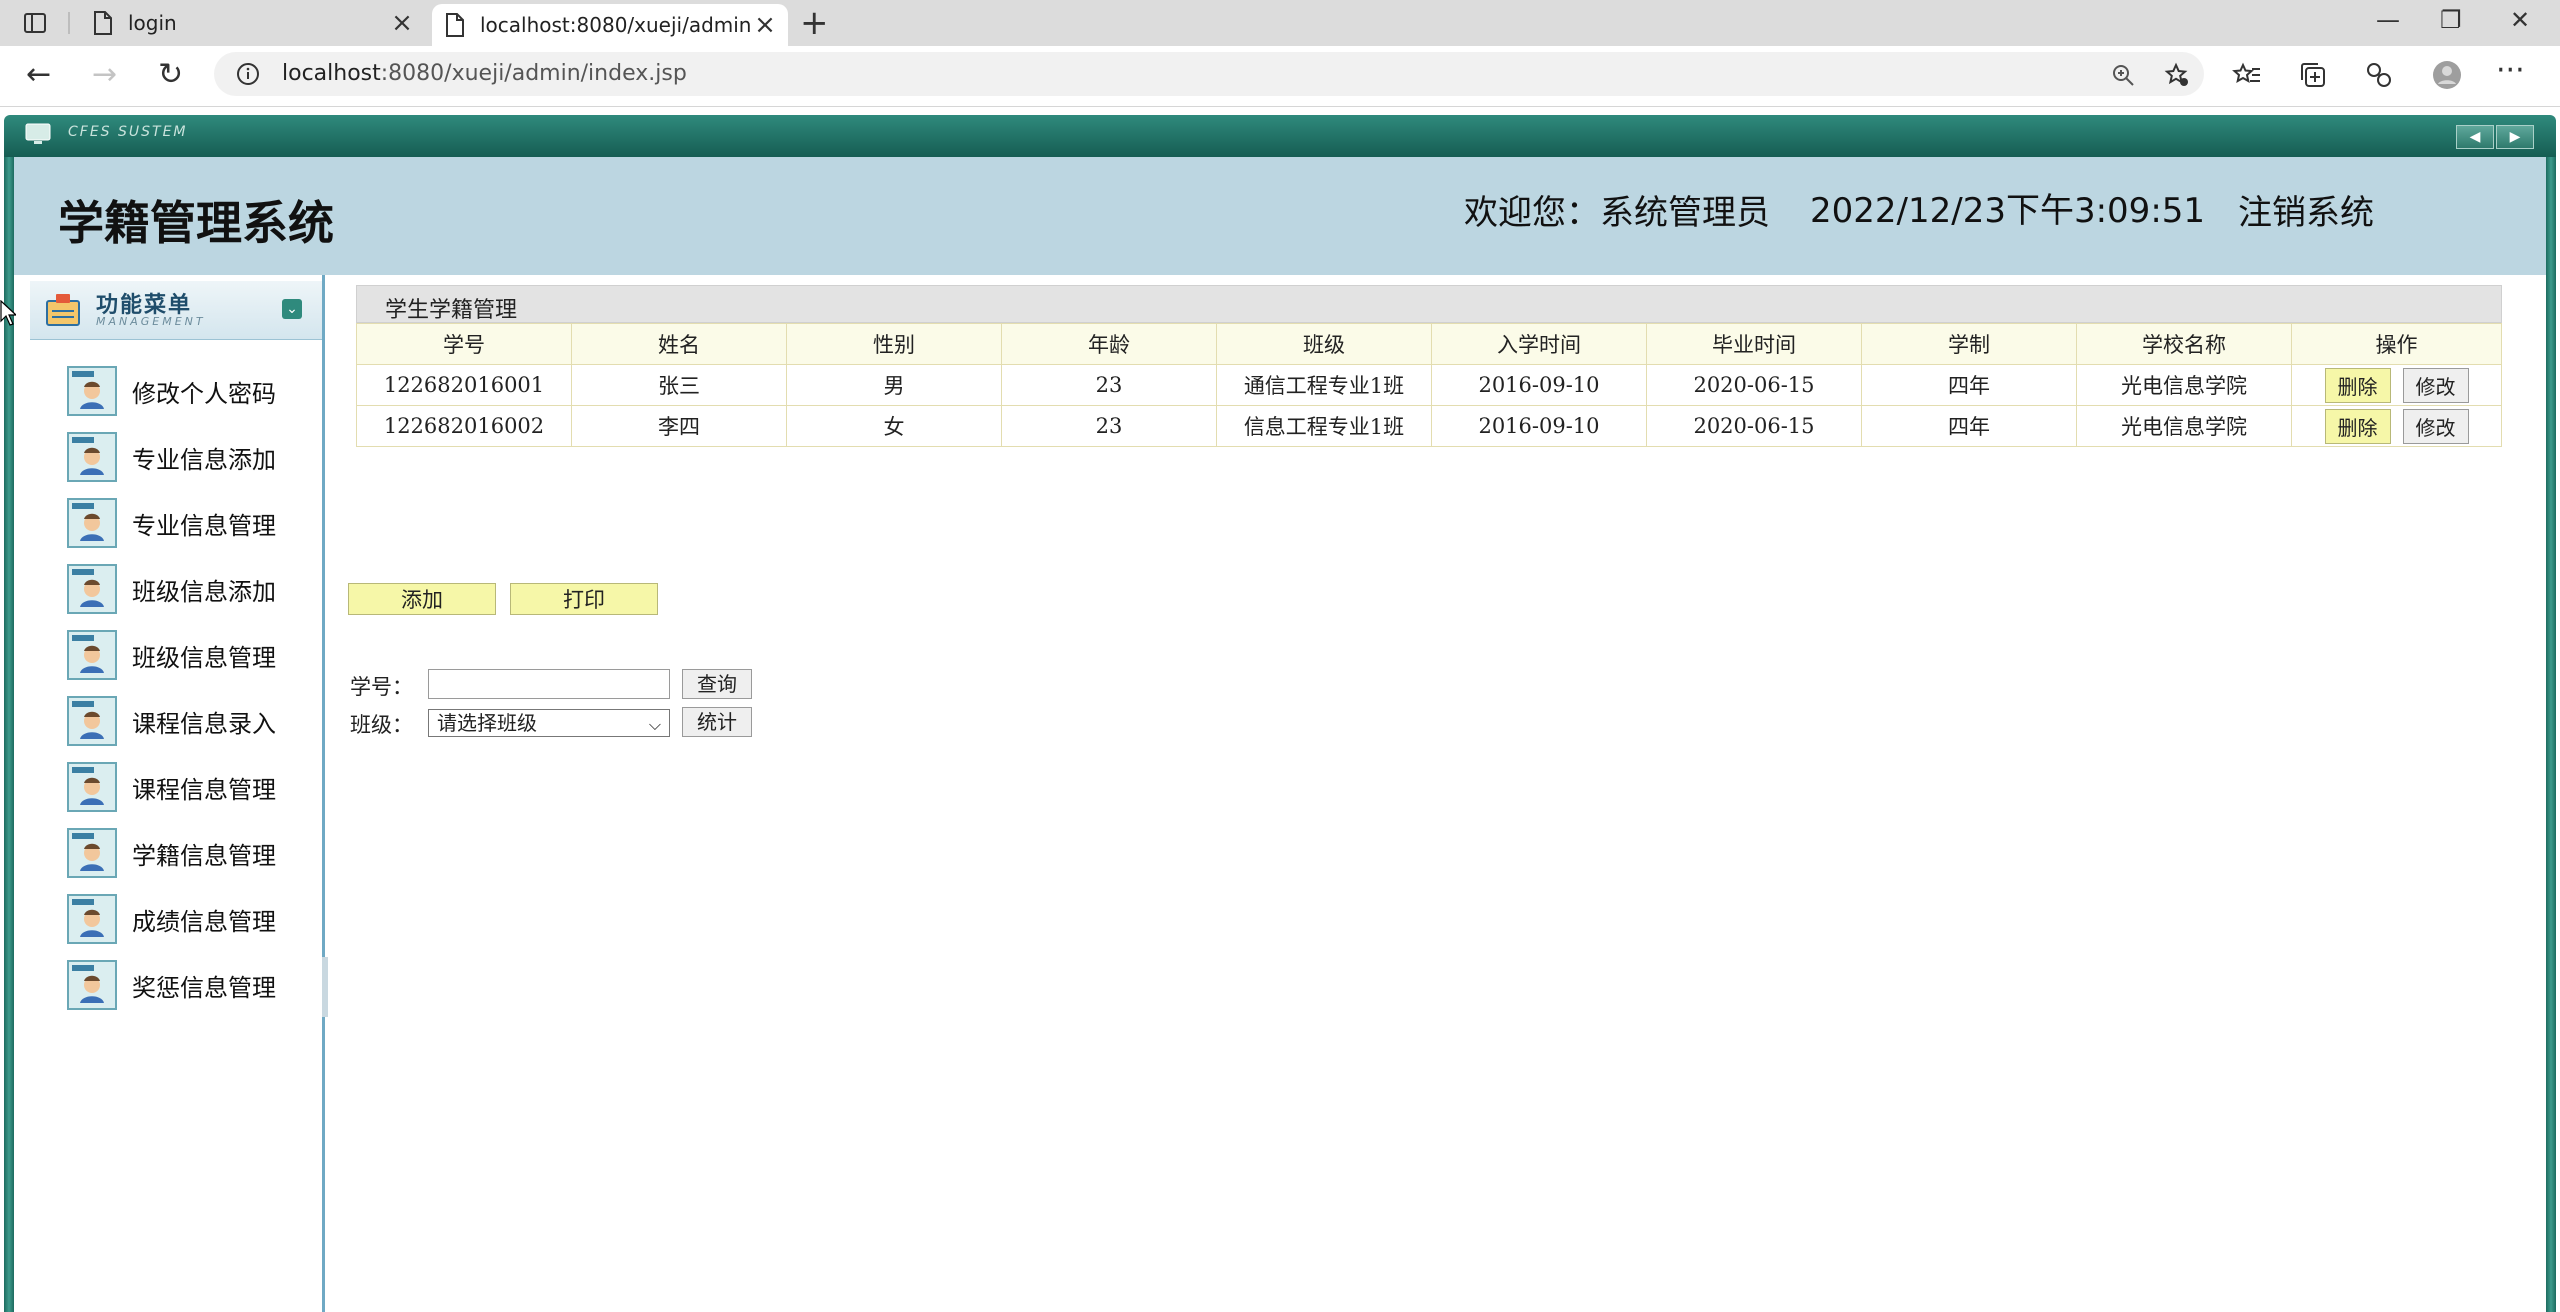  Describe the element at coordinates (2379, 75) in the screenshot. I see `extensions-icon` at that location.